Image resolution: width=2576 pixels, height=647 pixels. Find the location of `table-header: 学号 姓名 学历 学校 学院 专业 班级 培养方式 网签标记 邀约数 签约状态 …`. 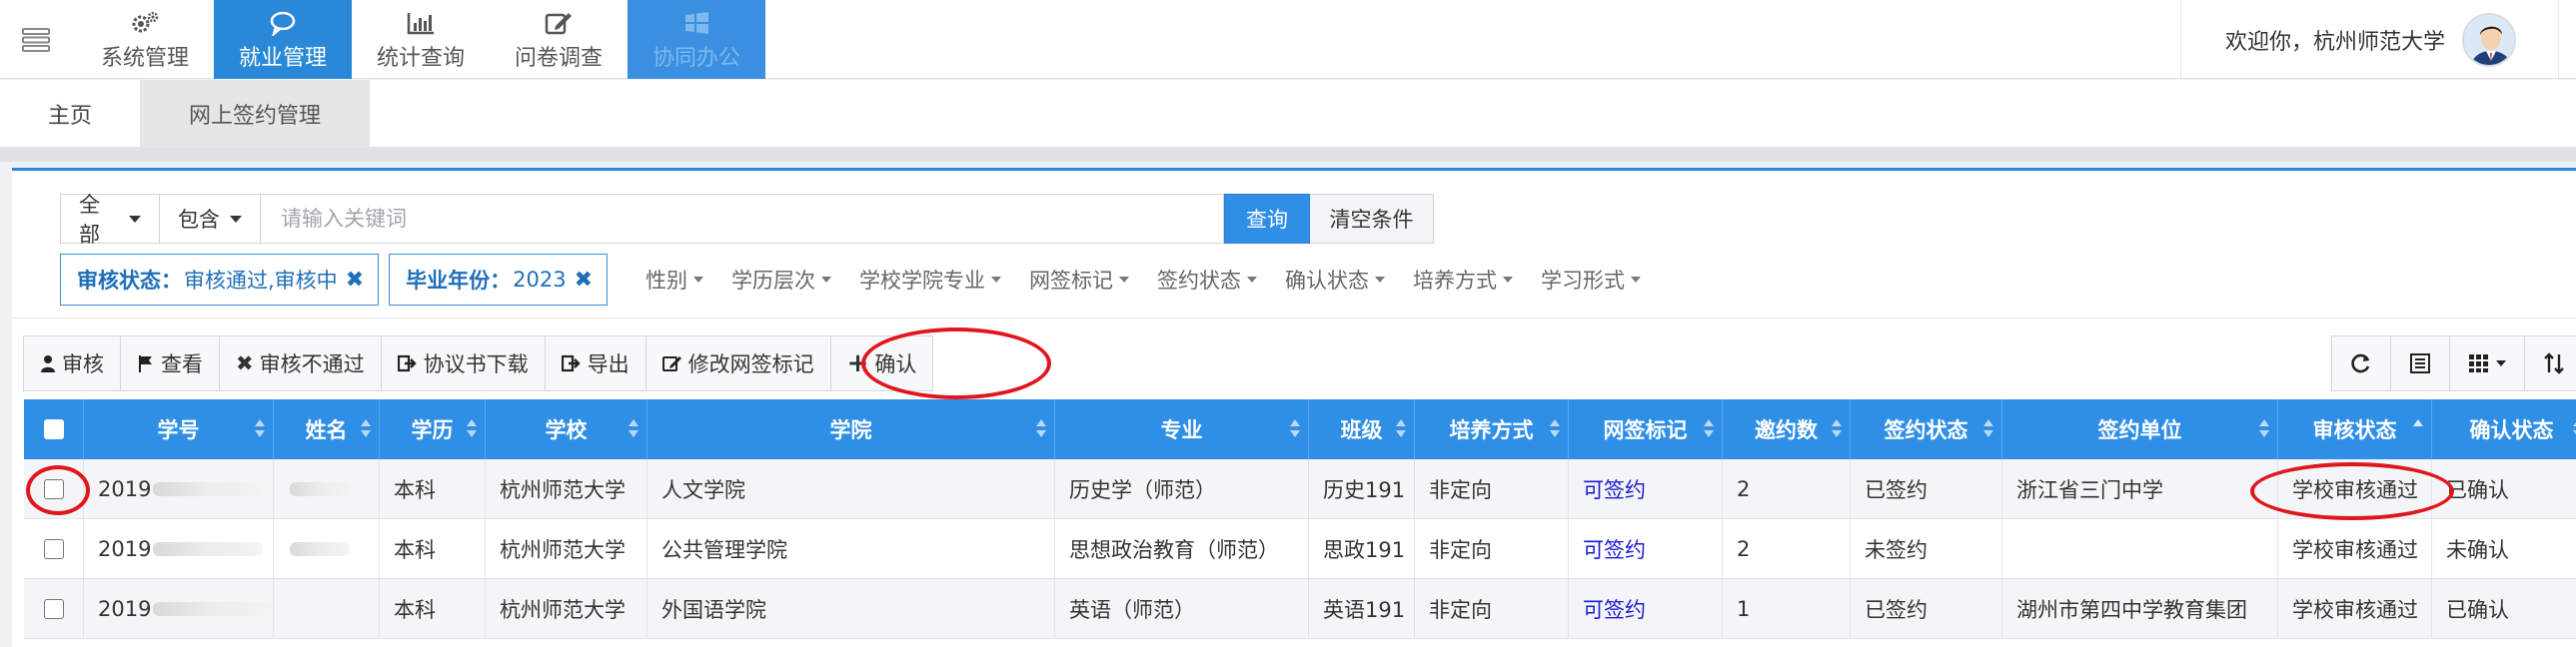

table-header: 学号 姓名 学历 学校 学院 专业 班级 培养方式 网签标记 邀约数 签约状态 … is located at coordinates (1300, 429).